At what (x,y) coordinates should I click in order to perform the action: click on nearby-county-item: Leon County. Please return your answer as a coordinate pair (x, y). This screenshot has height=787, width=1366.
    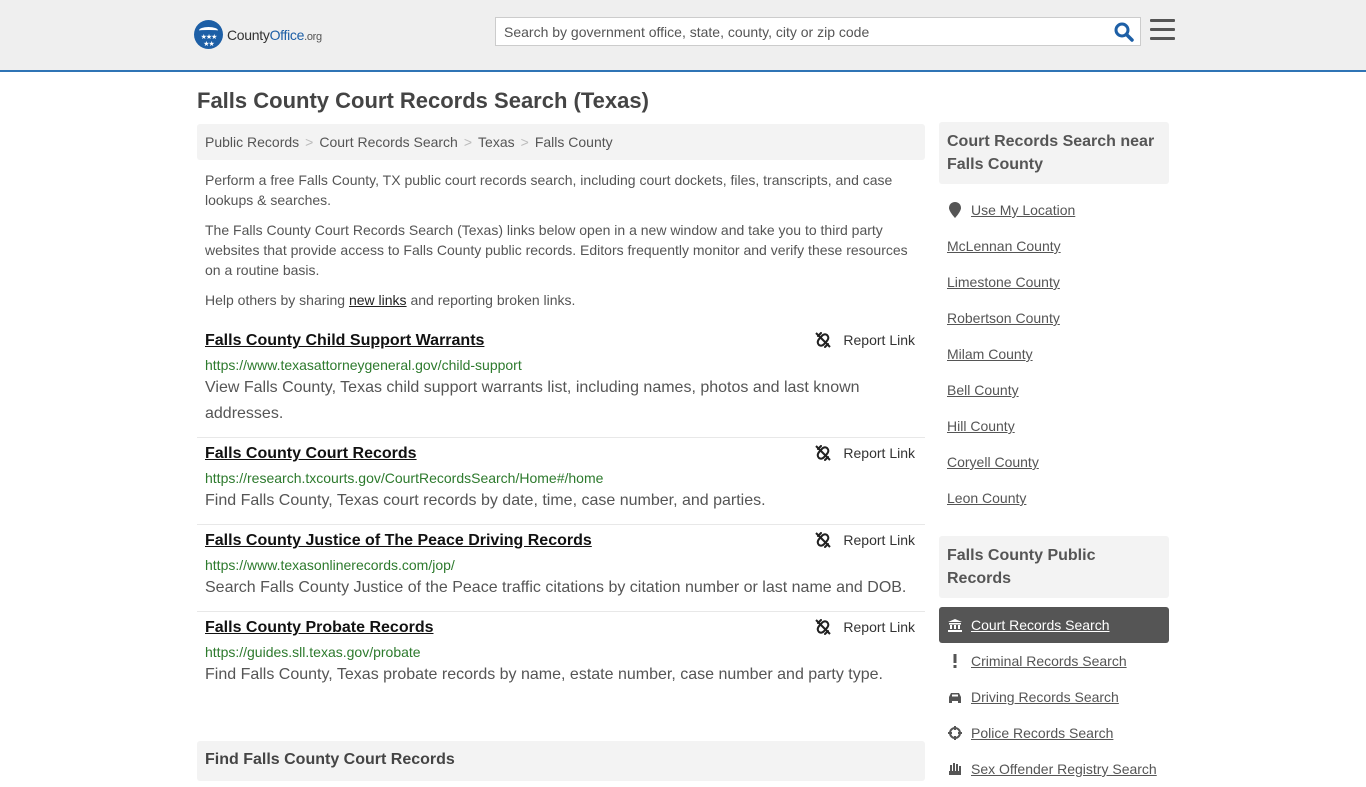
    Looking at the image, I should click on (1054, 498).